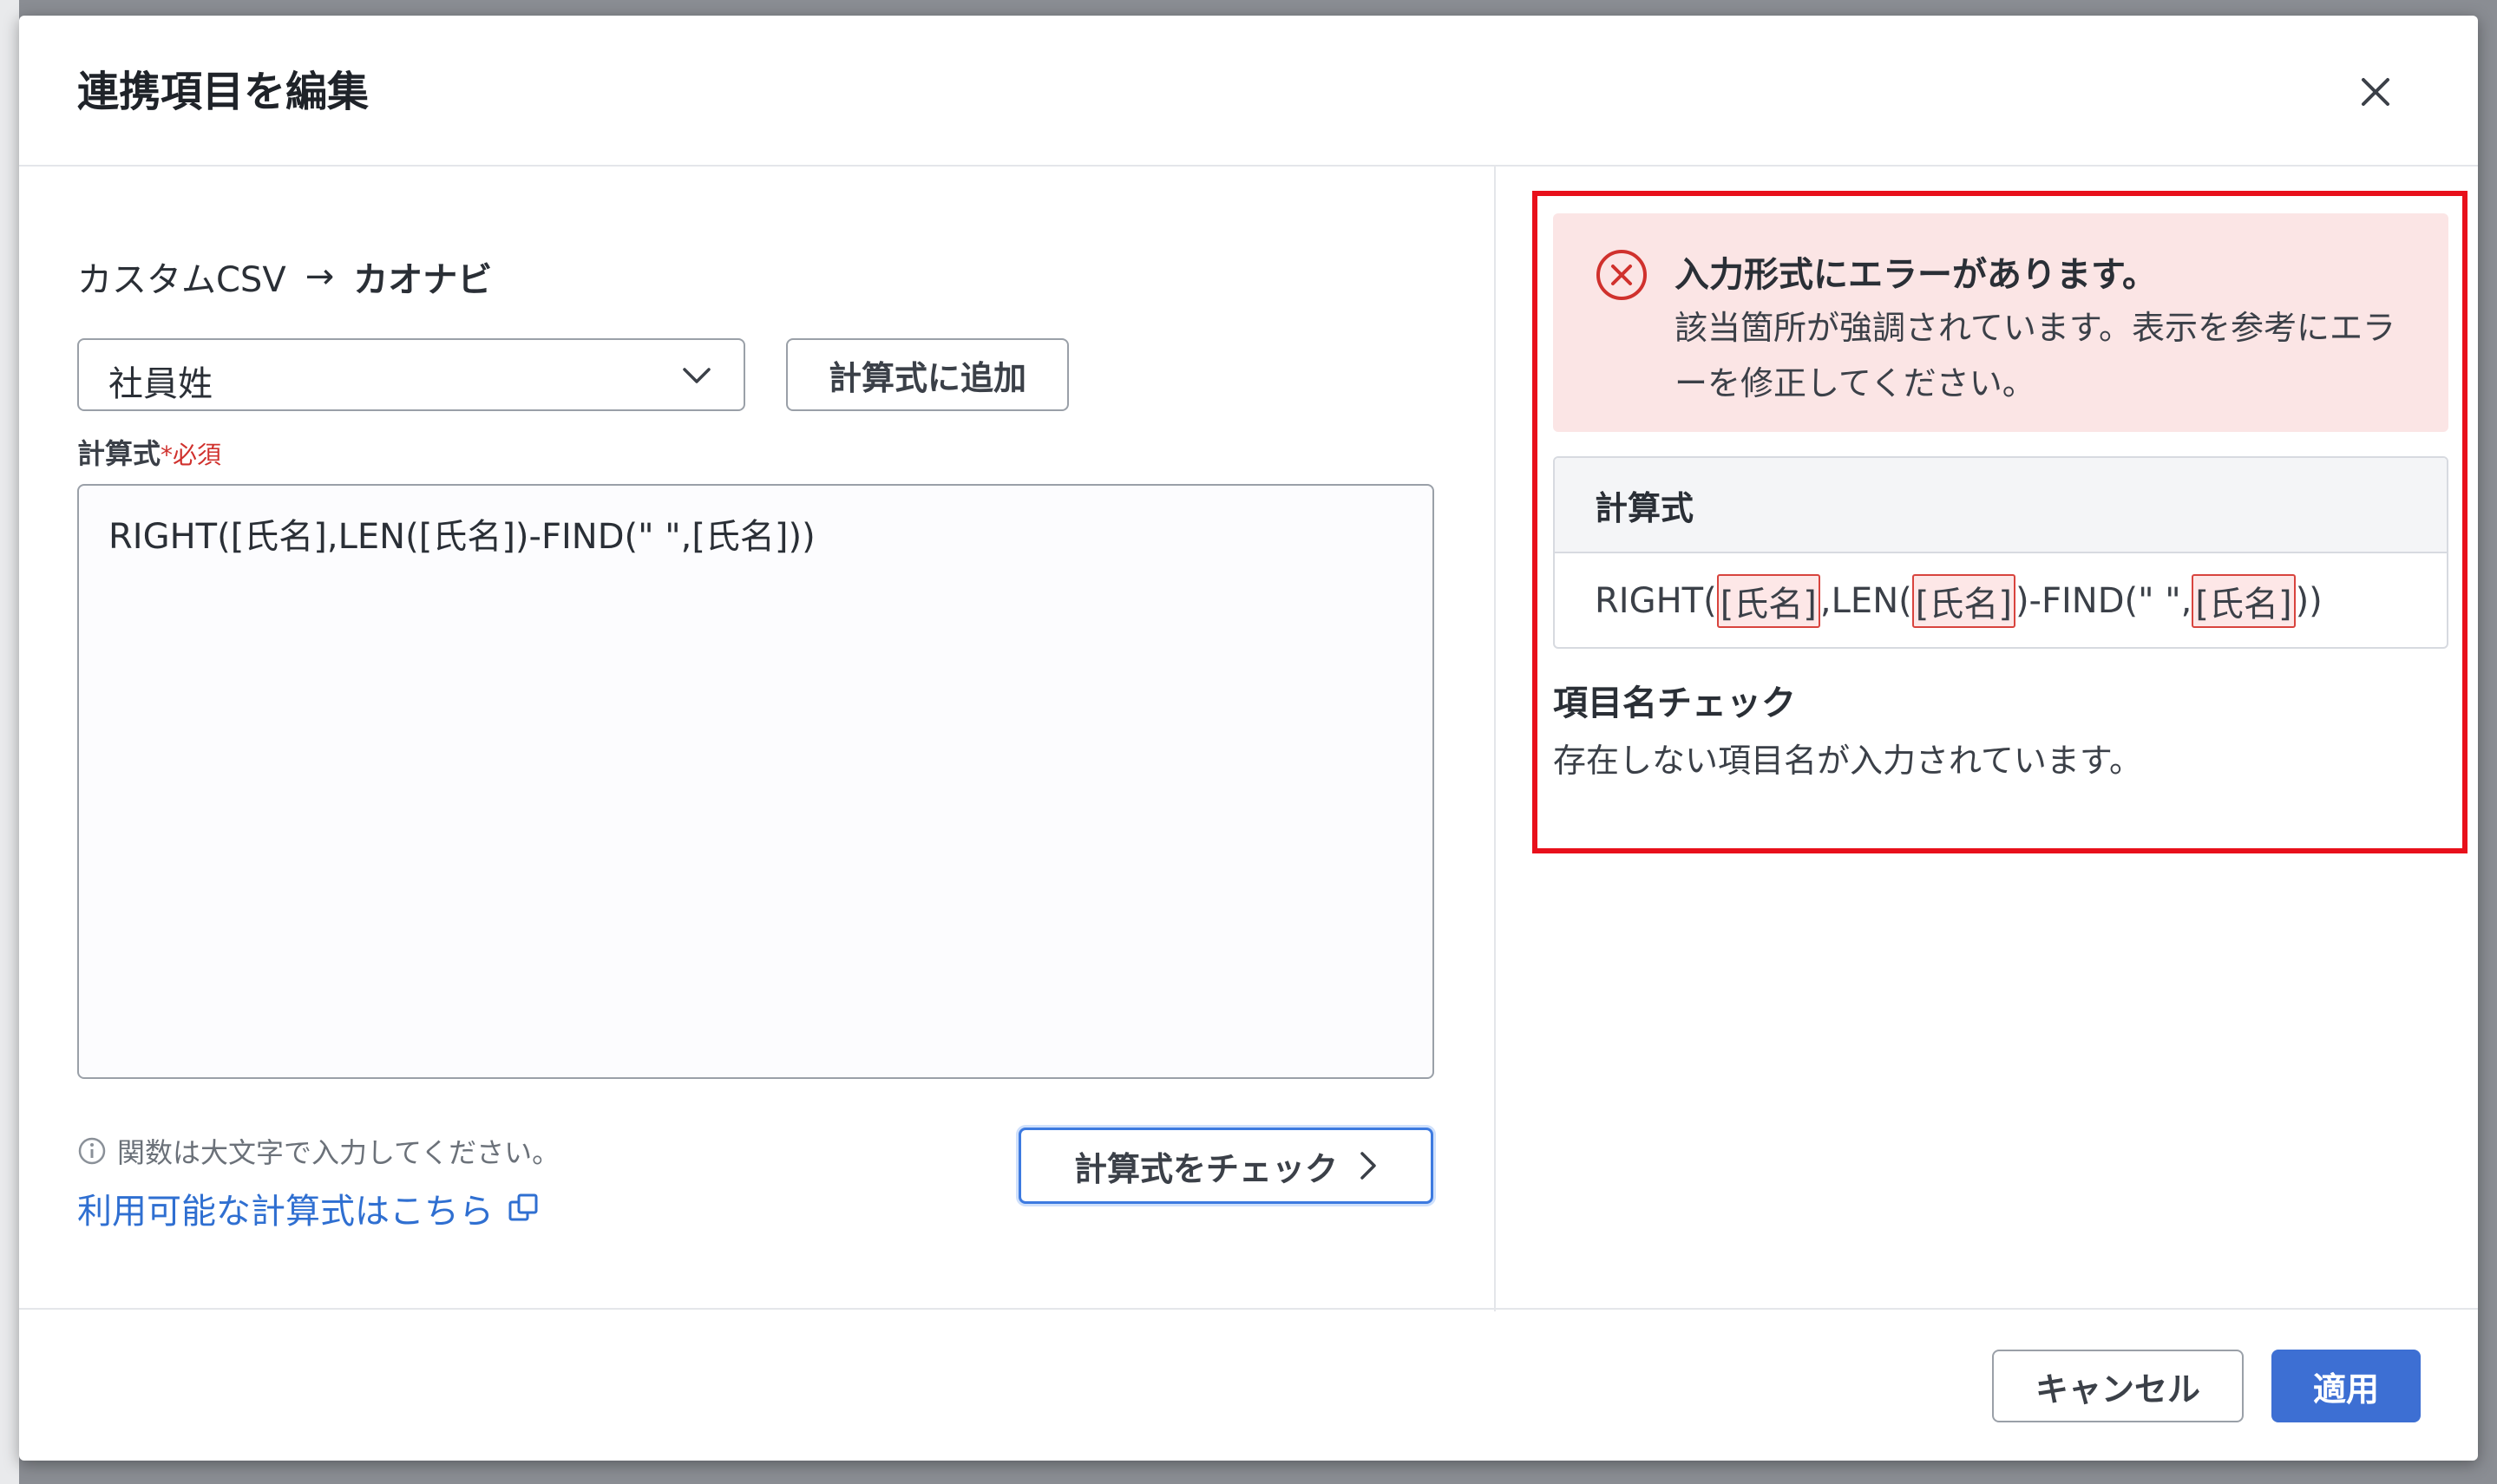 The width and height of the screenshot is (2497, 1484). Describe the element at coordinates (1368, 1166) in the screenshot. I see `chevron-right-icon` at that location.